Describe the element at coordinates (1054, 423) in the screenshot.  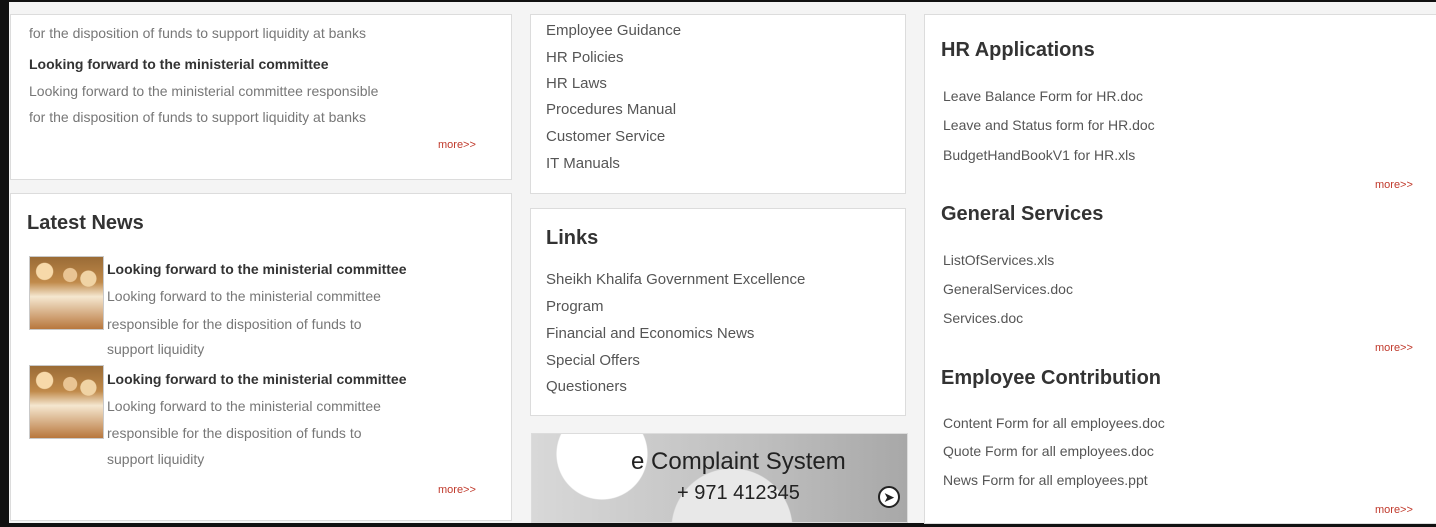
I see `document-link: Content Form for all employees.doc` at that location.